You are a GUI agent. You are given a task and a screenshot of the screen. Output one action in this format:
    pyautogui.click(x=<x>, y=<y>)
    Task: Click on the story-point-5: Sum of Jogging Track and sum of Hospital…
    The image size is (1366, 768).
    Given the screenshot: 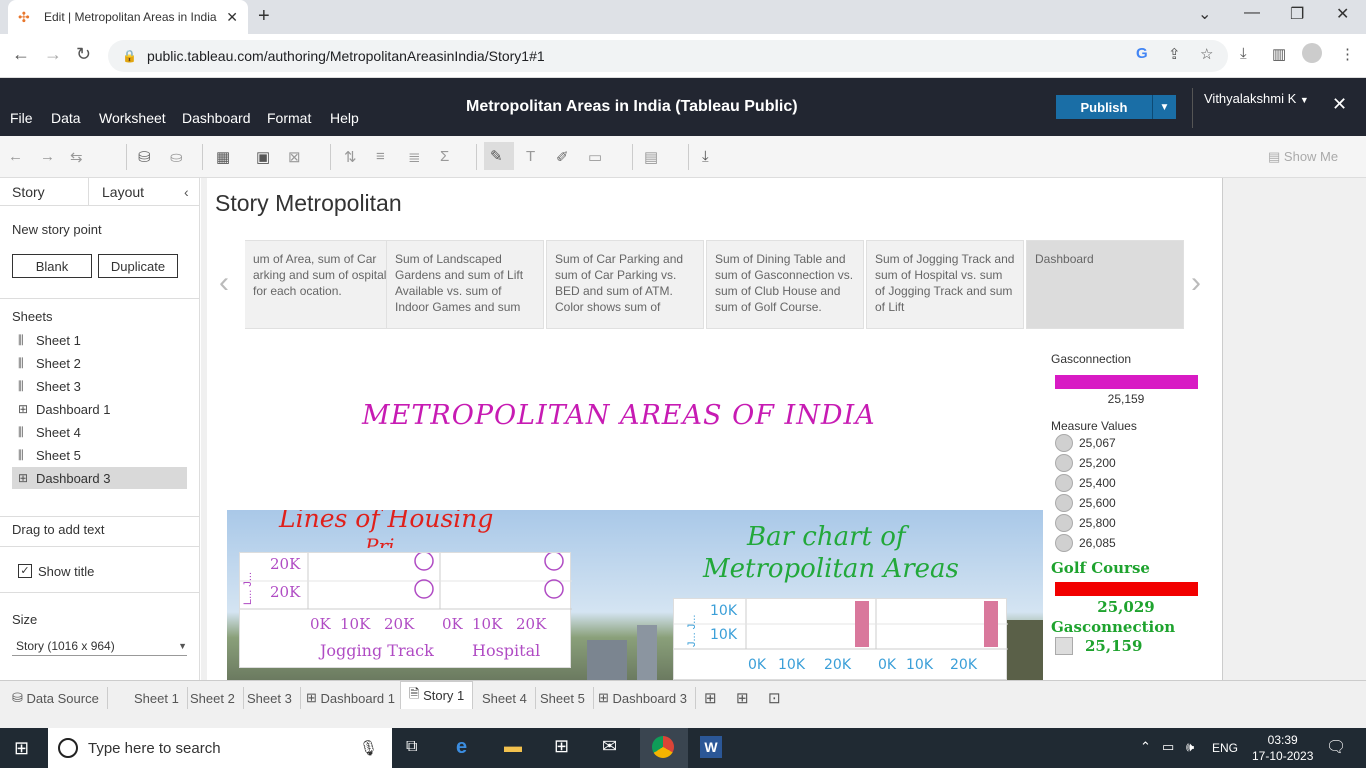 What is the action you would take?
    pyautogui.click(x=945, y=284)
    